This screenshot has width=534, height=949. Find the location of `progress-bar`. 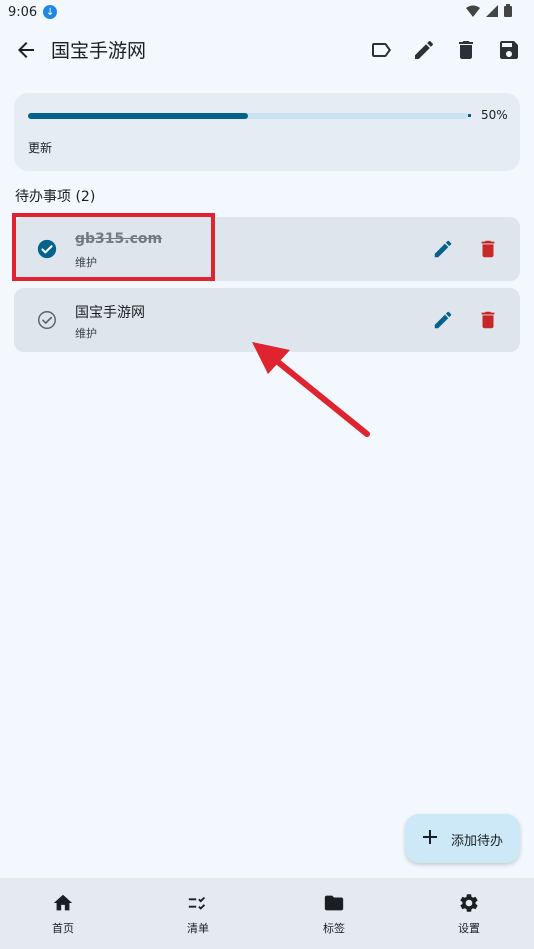

progress-bar is located at coordinates (248, 116).